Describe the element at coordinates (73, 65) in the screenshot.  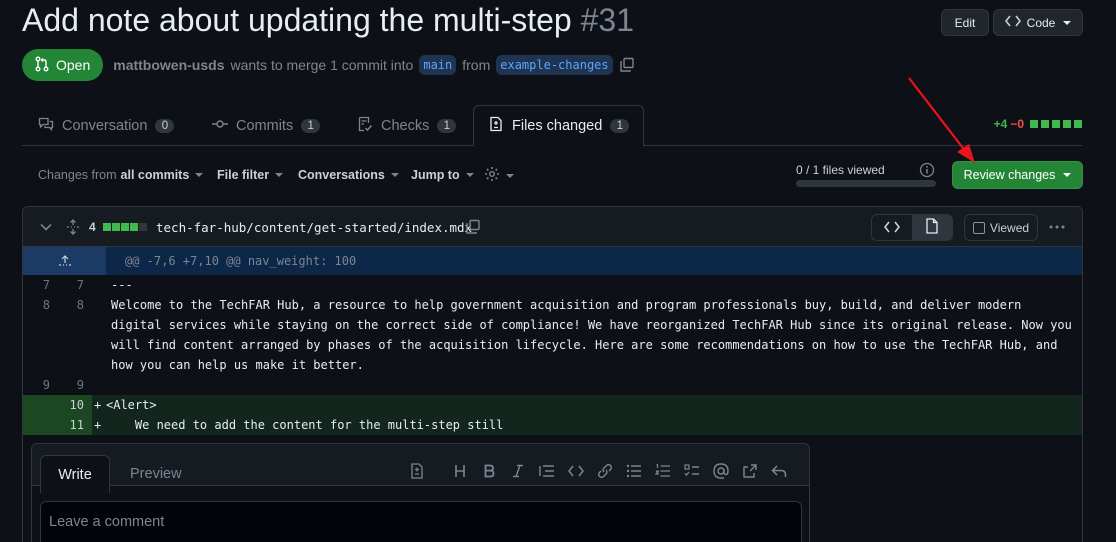
I see `state-label: Open` at that location.